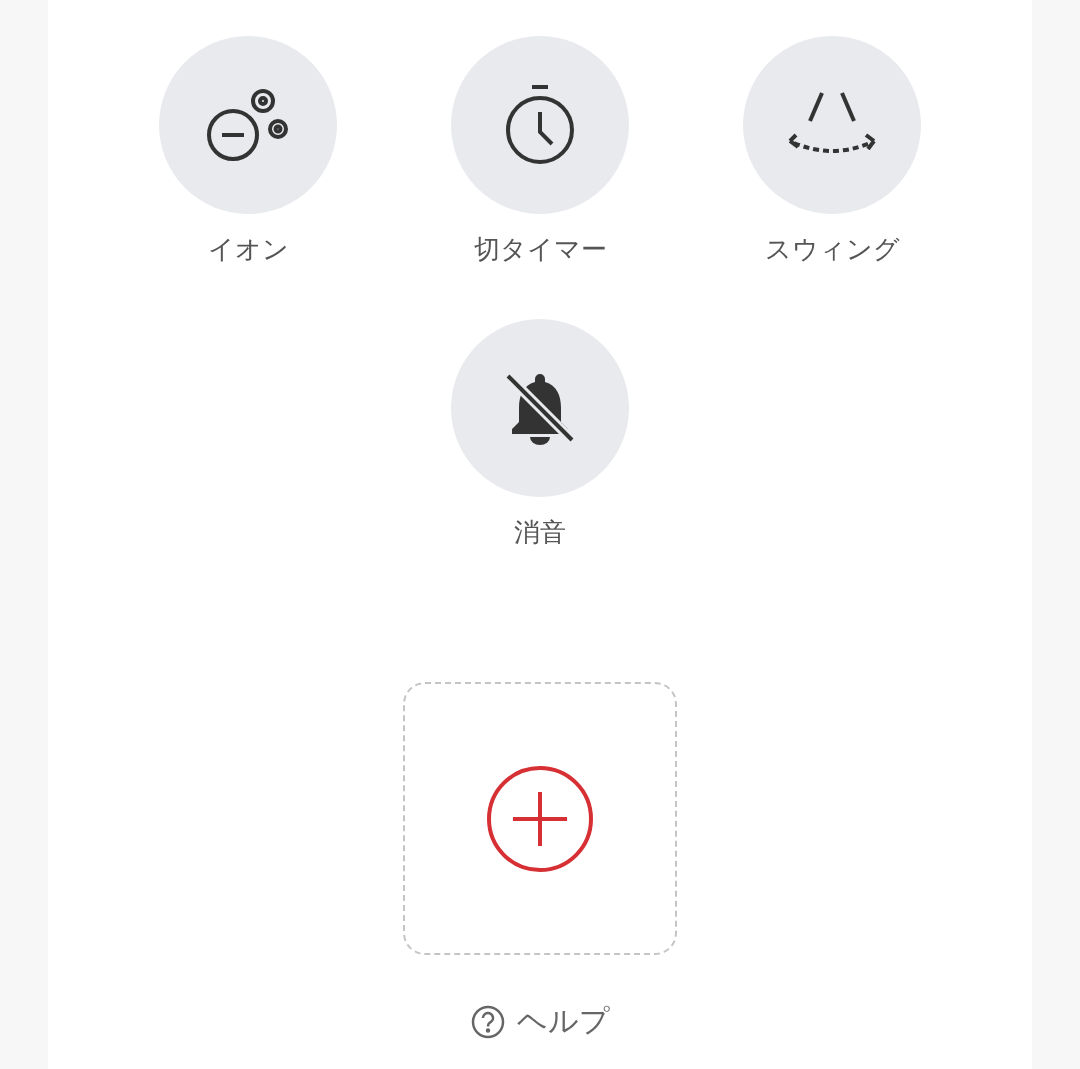  I want to click on stopwatch-icon, so click(540, 125).